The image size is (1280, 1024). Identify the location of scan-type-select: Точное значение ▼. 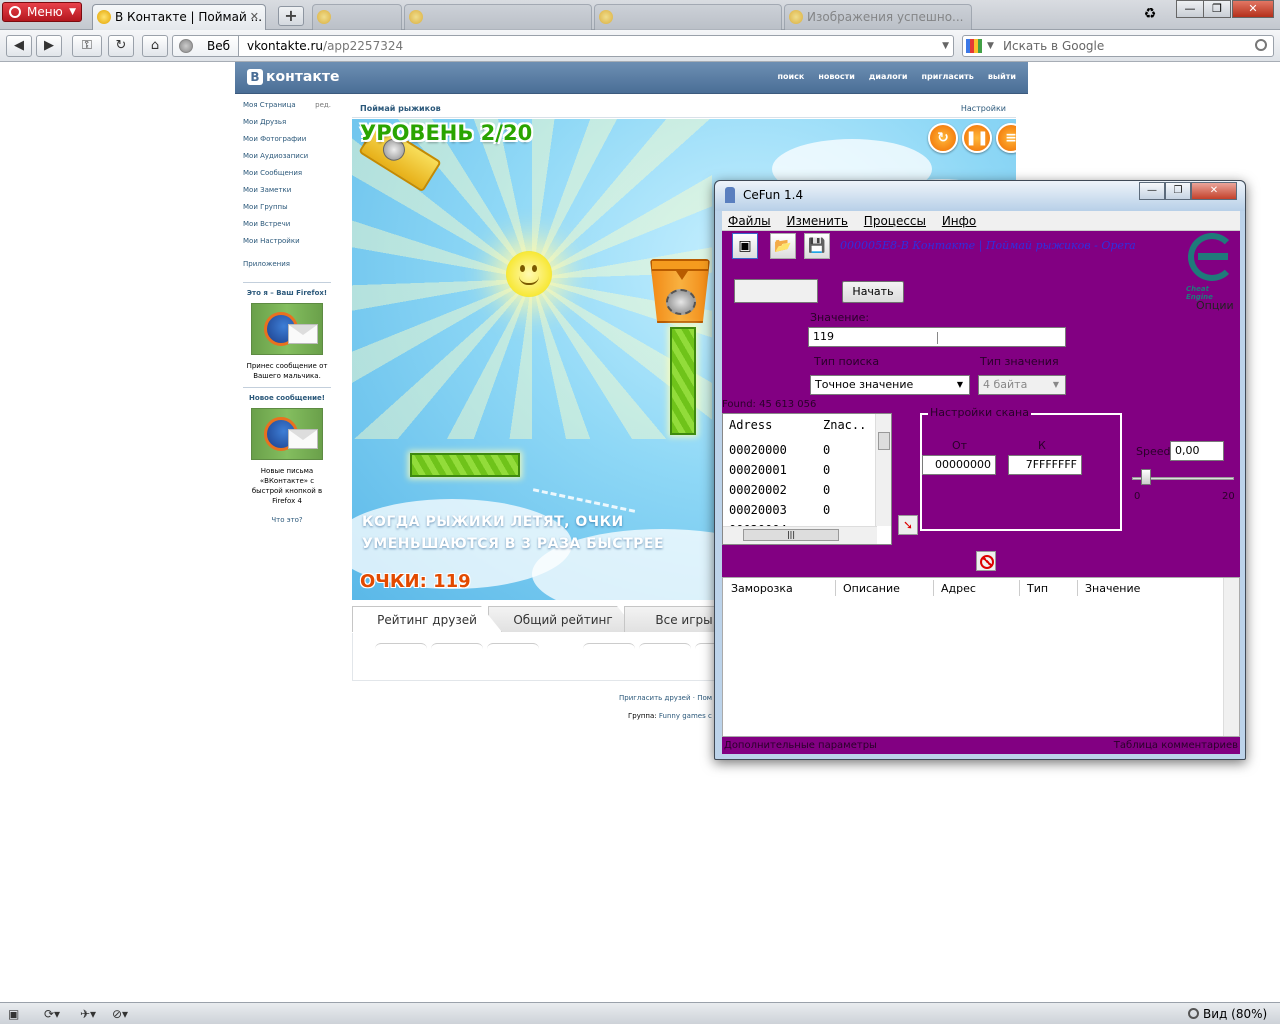
(890, 385).